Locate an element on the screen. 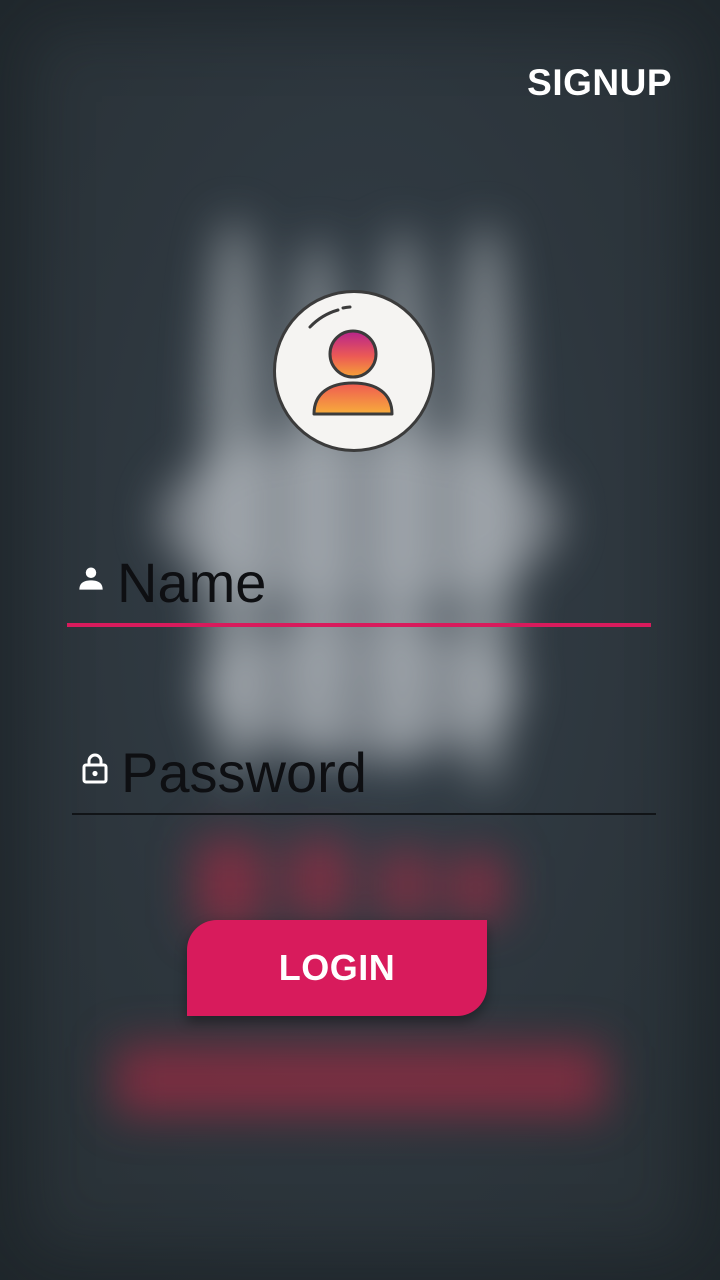 The width and height of the screenshot is (720, 1280). password-input: Password is located at coordinates (364, 780).